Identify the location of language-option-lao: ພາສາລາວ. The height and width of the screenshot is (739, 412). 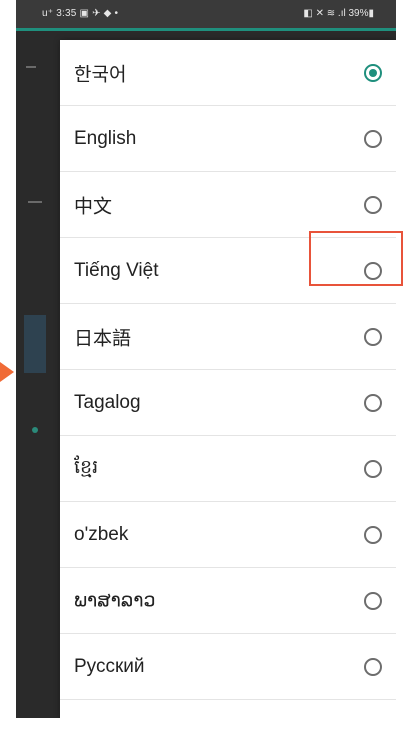
(228, 601).